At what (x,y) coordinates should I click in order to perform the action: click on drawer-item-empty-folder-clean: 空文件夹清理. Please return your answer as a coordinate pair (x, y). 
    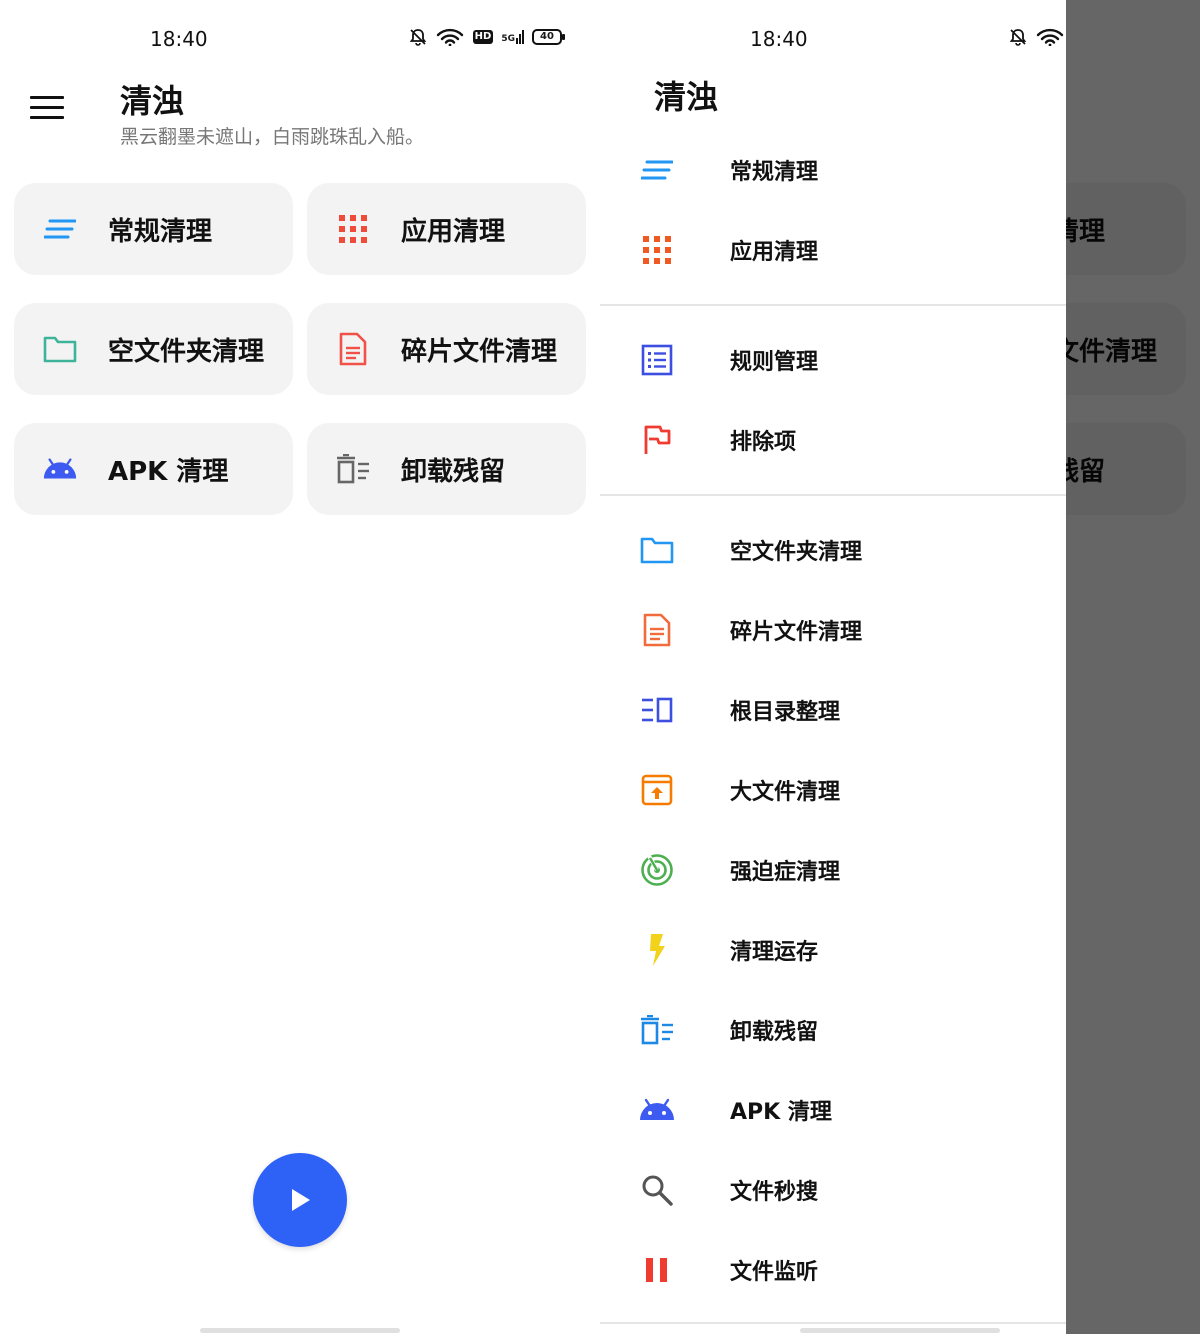
    Looking at the image, I should click on (833, 550).